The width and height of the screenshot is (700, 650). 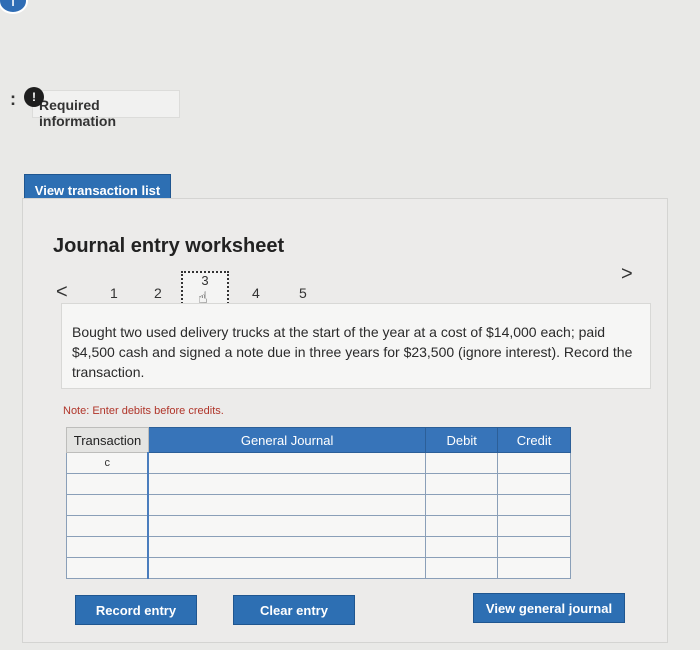 What do you see at coordinates (549, 608) in the screenshot?
I see `view-general-journal-button: View general journal` at bounding box center [549, 608].